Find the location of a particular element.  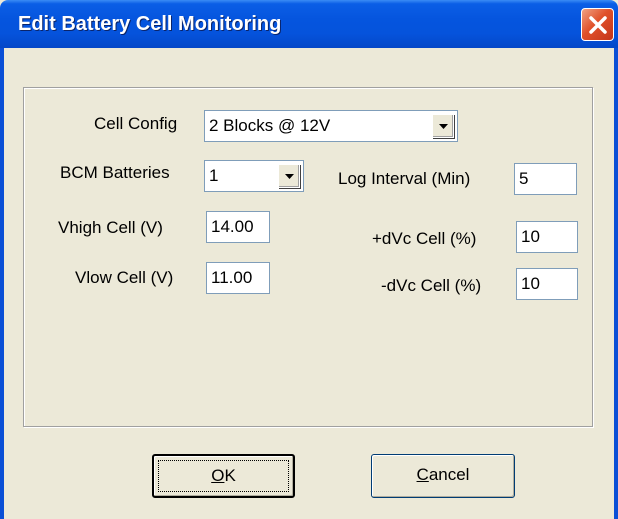

ok-focus-rect is located at coordinates (223, 476).